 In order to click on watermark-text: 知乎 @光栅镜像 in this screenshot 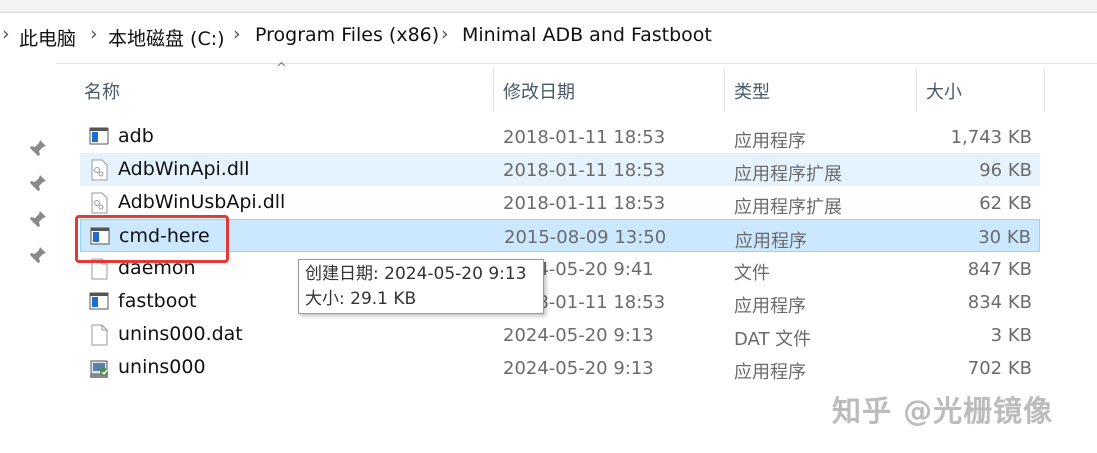, I will do `click(943, 411)`.